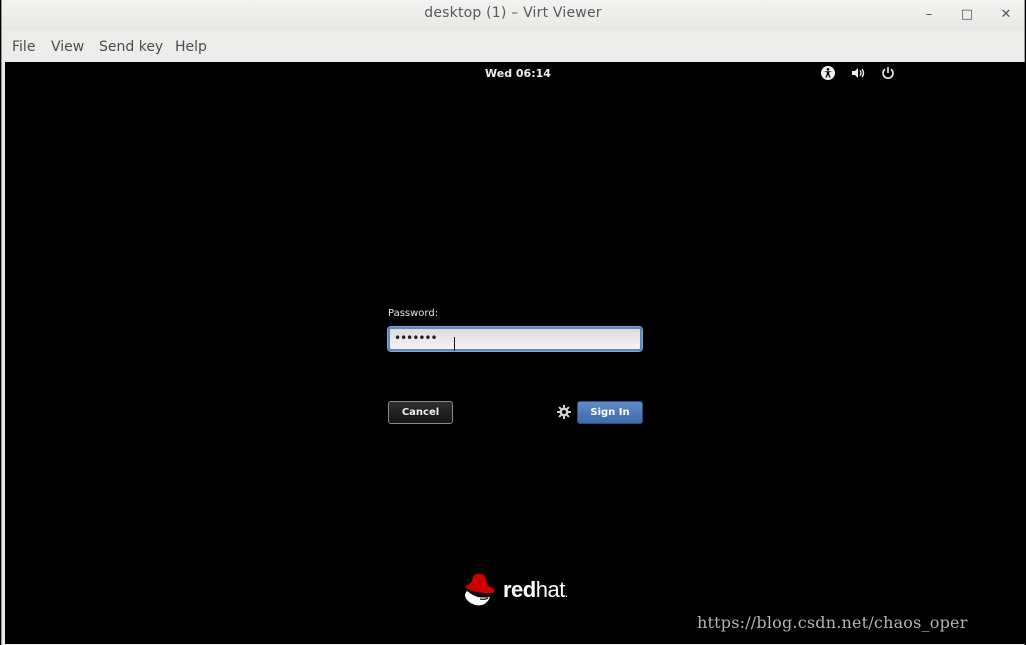 The height and width of the screenshot is (645, 1026). I want to click on power-icon, so click(888, 73).